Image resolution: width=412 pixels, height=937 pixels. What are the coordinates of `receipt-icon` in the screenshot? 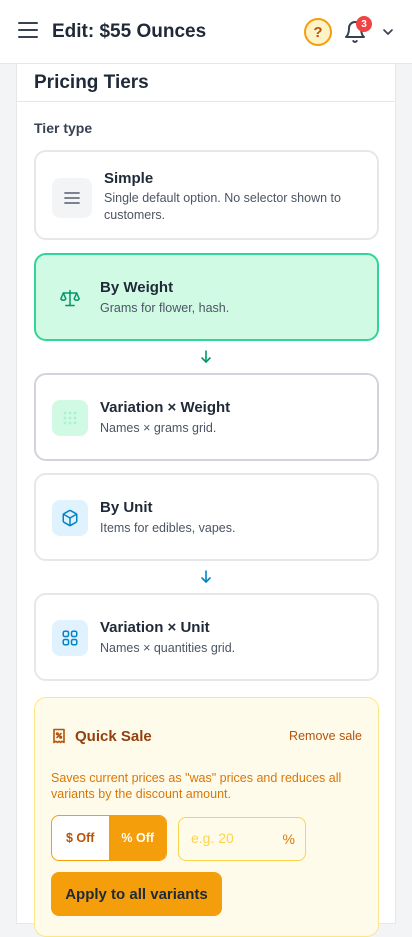 It's located at (59, 736).